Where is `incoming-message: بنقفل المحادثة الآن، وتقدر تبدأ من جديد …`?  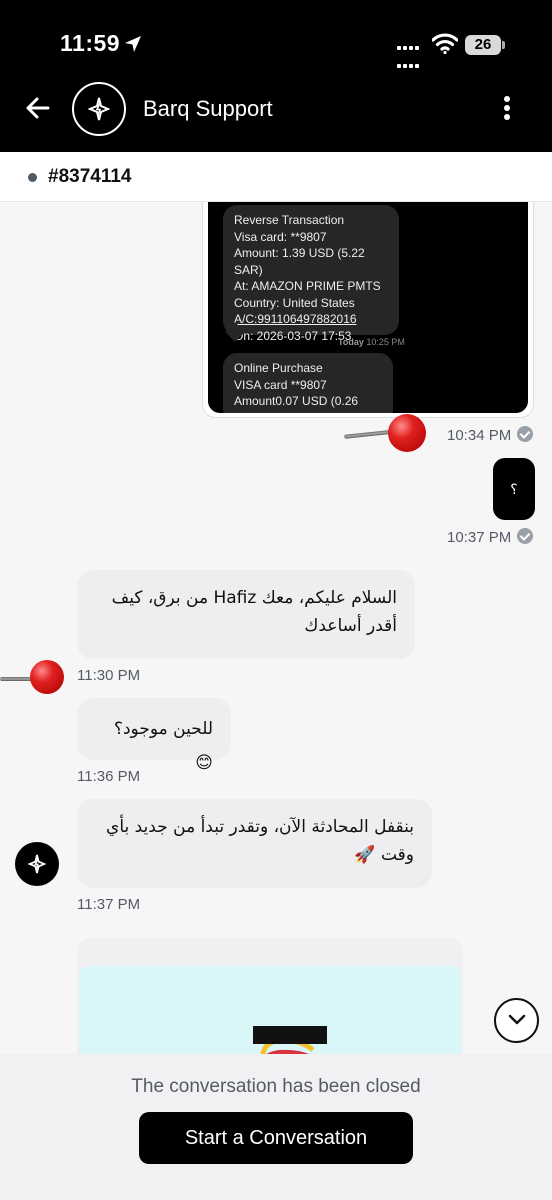 incoming-message: بنقفل المحادثة الآن، وتقدر تبدأ من جديد … is located at coordinates (254, 843).